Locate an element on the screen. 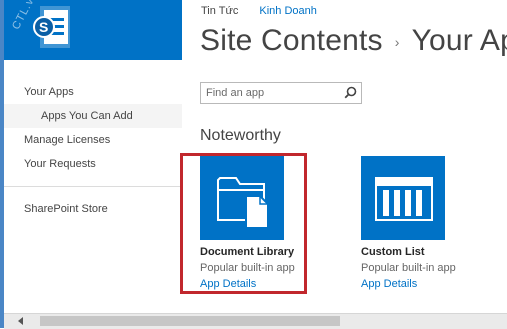 The image size is (507, 329). sidebar-divider is located at coordinates (93, 186).